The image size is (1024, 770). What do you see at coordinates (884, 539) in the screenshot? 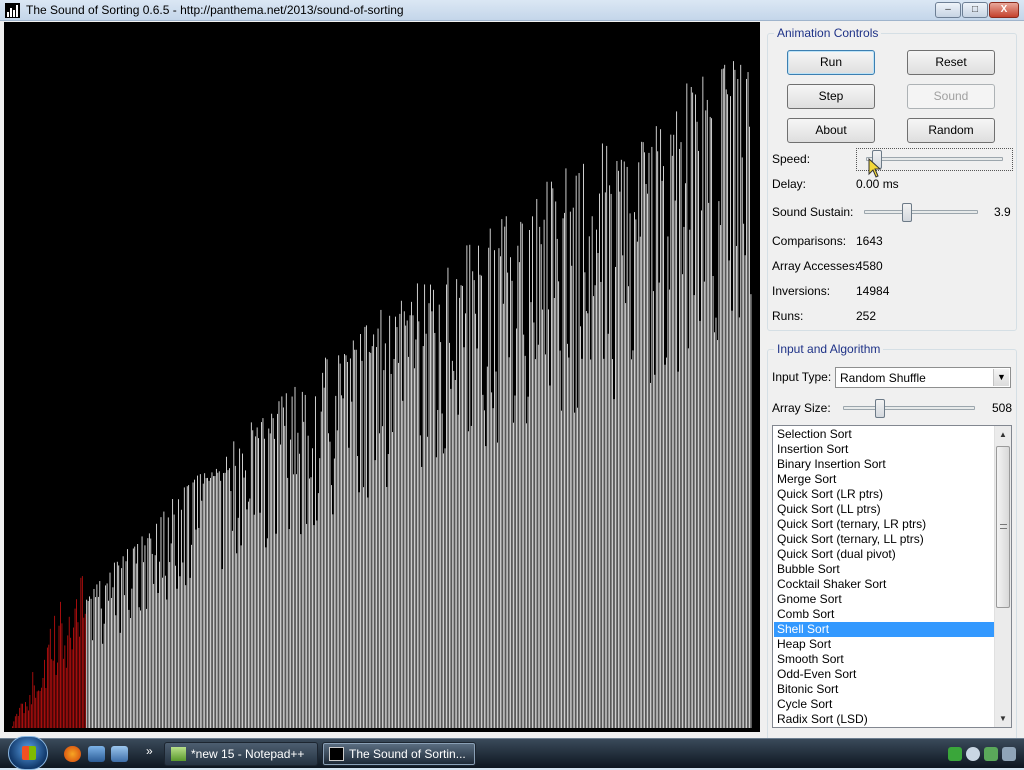
I see `algorithm-item: Quick Sort (ternary, LL ptrs)` at bounding box center [884, 539].